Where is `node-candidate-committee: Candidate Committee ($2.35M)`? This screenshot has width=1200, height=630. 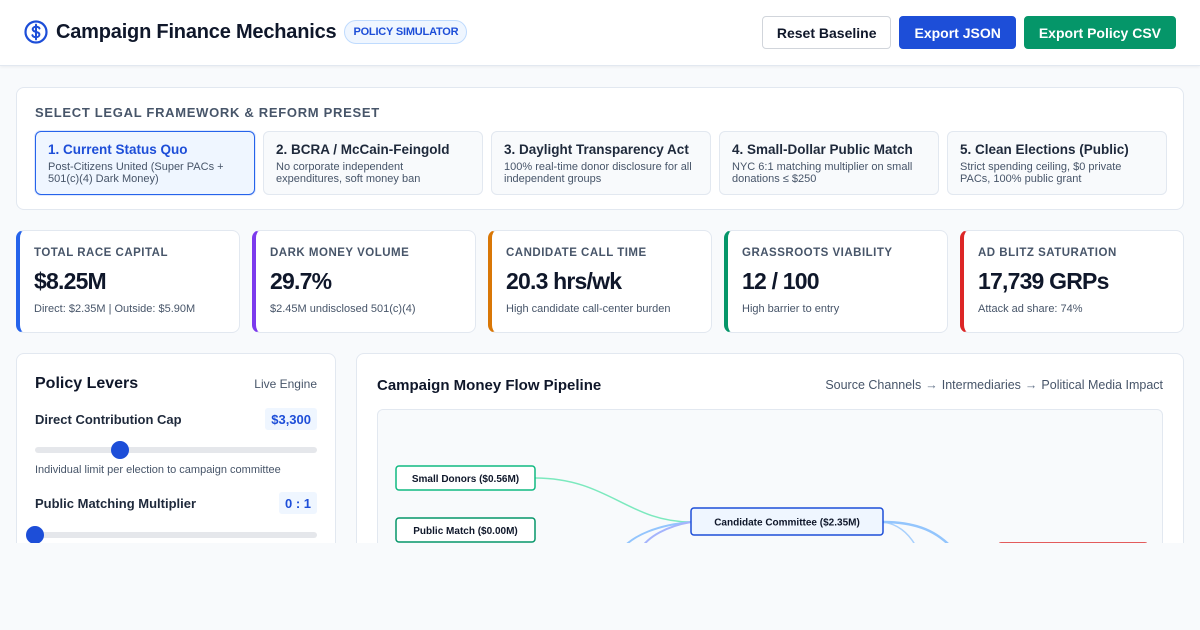 node-candidate-committee: Candidate Committee ($2.35M) is located at coordinates (787, 521).